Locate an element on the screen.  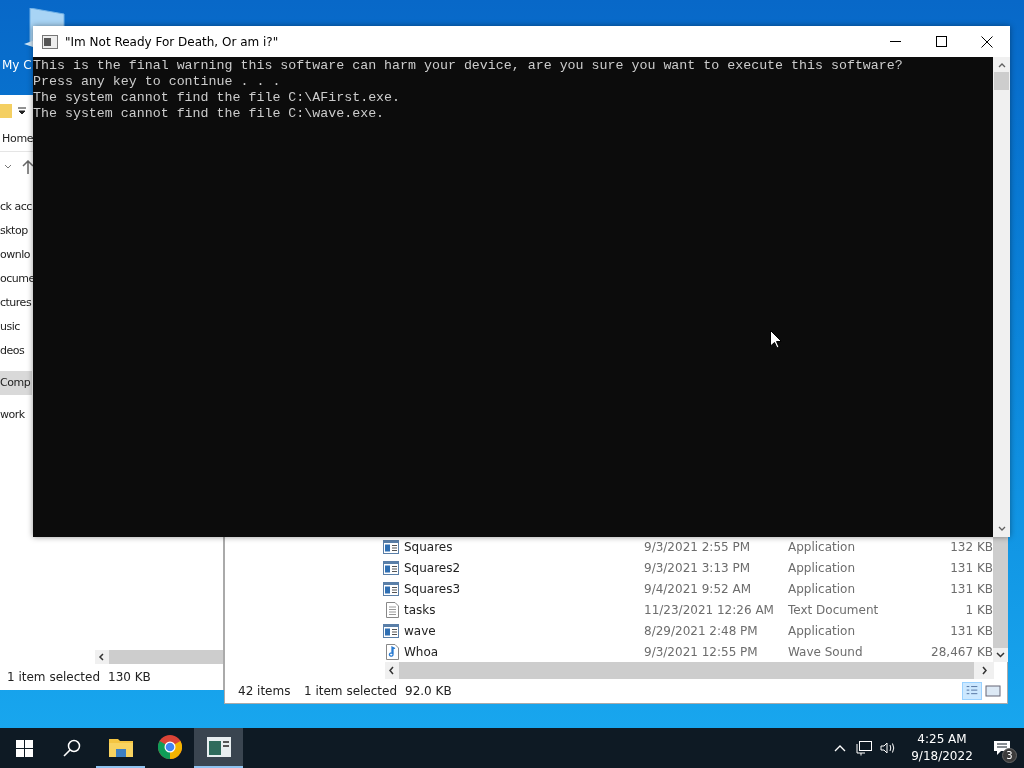
item-count: 42 items is located at coordinates (265, 691).